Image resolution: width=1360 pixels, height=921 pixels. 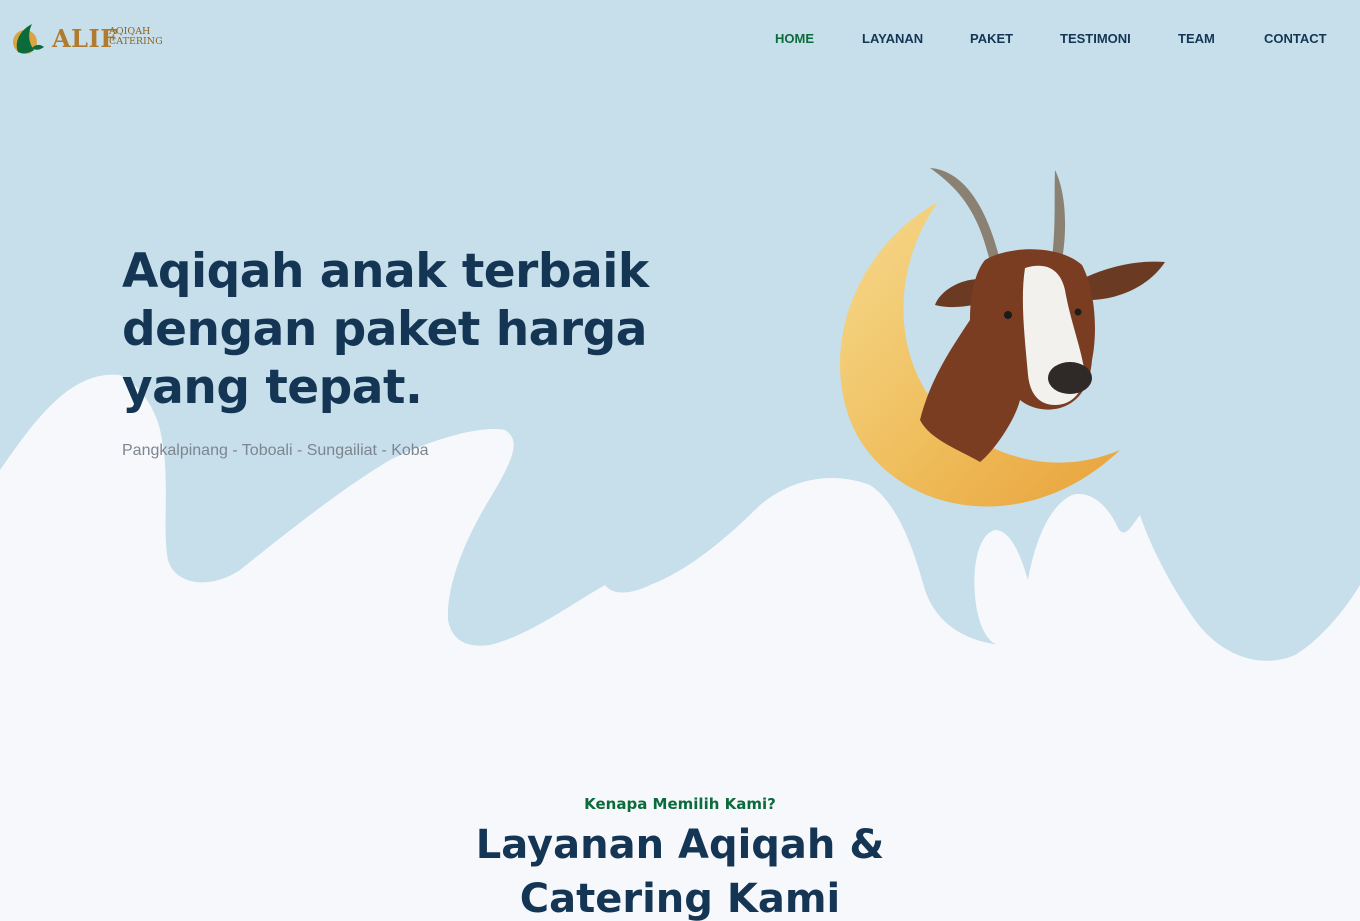 What do you see at coordinates (1196, 38) in the screenshot?
I see `nav-team: TEAM` at bounding box center [1196, 38].